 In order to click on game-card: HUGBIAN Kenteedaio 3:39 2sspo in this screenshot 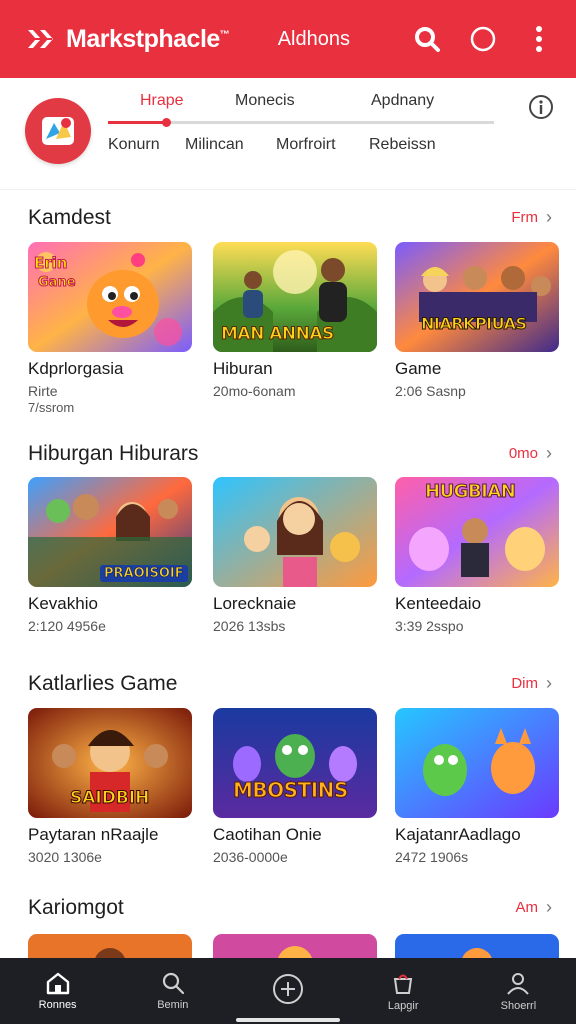, I will do `click(477, 555)`.